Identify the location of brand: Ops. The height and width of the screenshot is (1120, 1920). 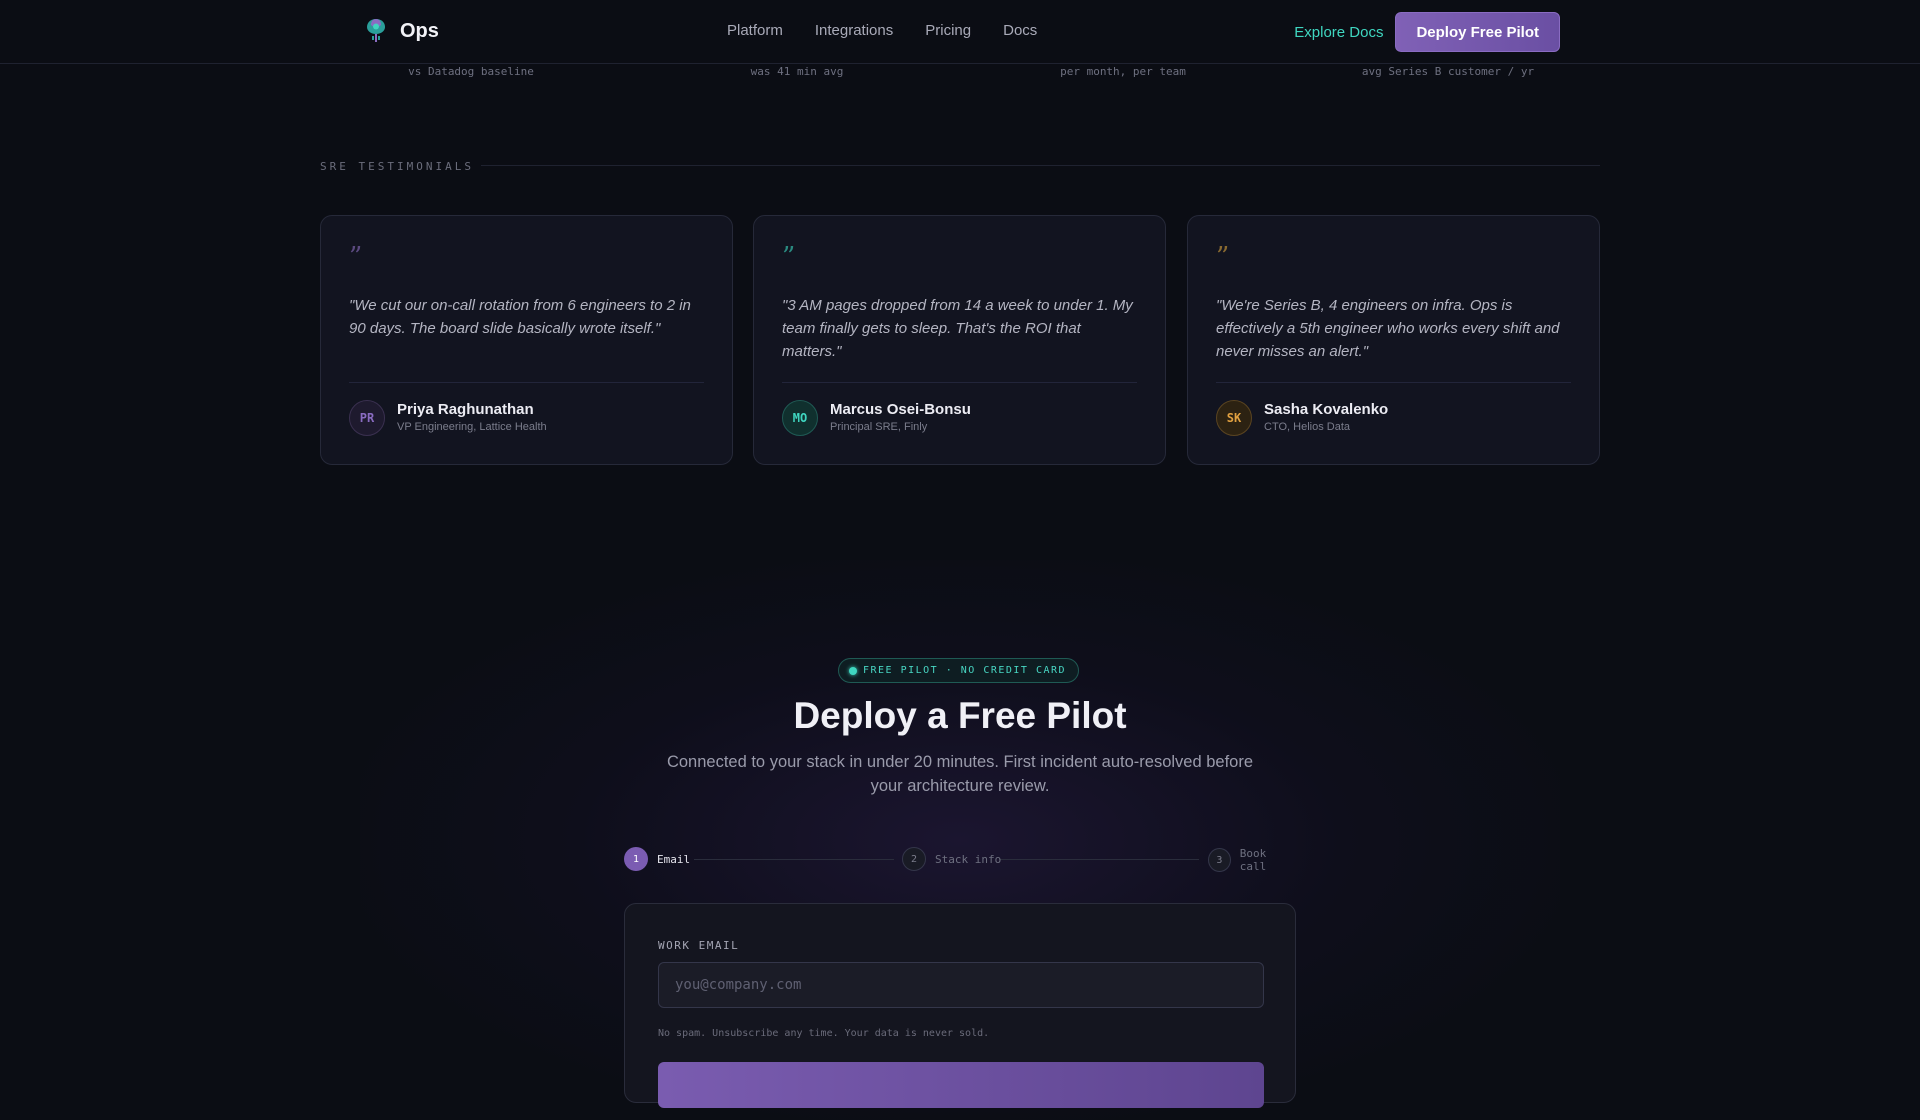
(401, 31).